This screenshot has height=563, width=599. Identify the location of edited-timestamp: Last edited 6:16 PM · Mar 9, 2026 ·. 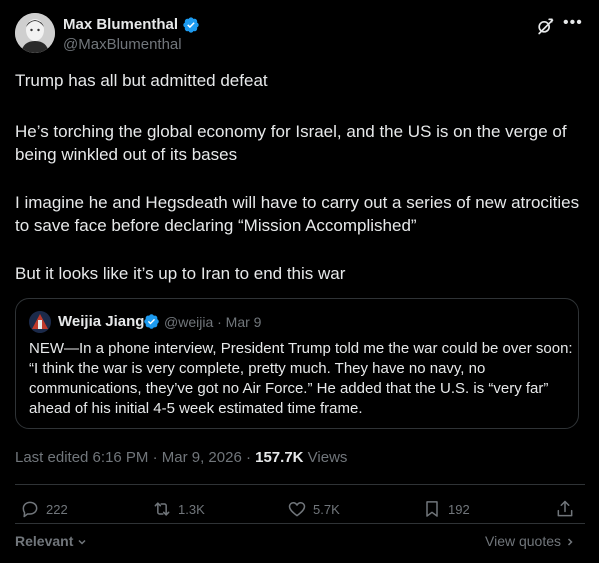
(135, 457).